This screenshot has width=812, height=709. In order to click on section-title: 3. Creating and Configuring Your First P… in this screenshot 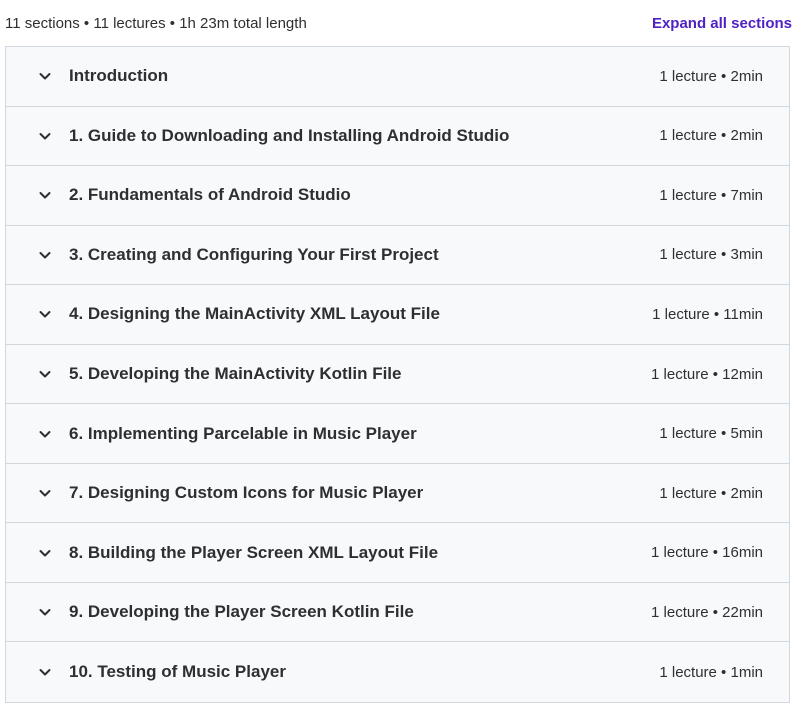, I will do `click(254, 254)`.